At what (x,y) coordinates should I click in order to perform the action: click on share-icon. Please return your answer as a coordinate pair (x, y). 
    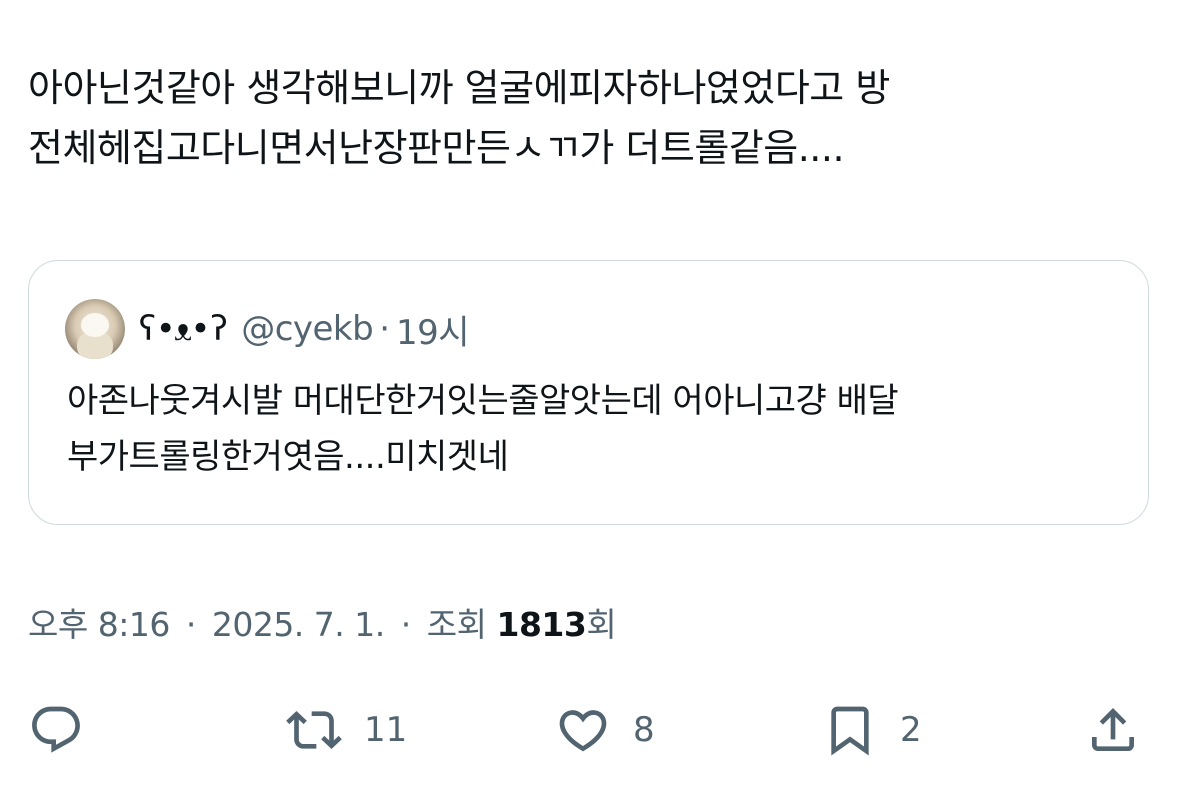
    Looking at the image, I should click on (1113, 729).